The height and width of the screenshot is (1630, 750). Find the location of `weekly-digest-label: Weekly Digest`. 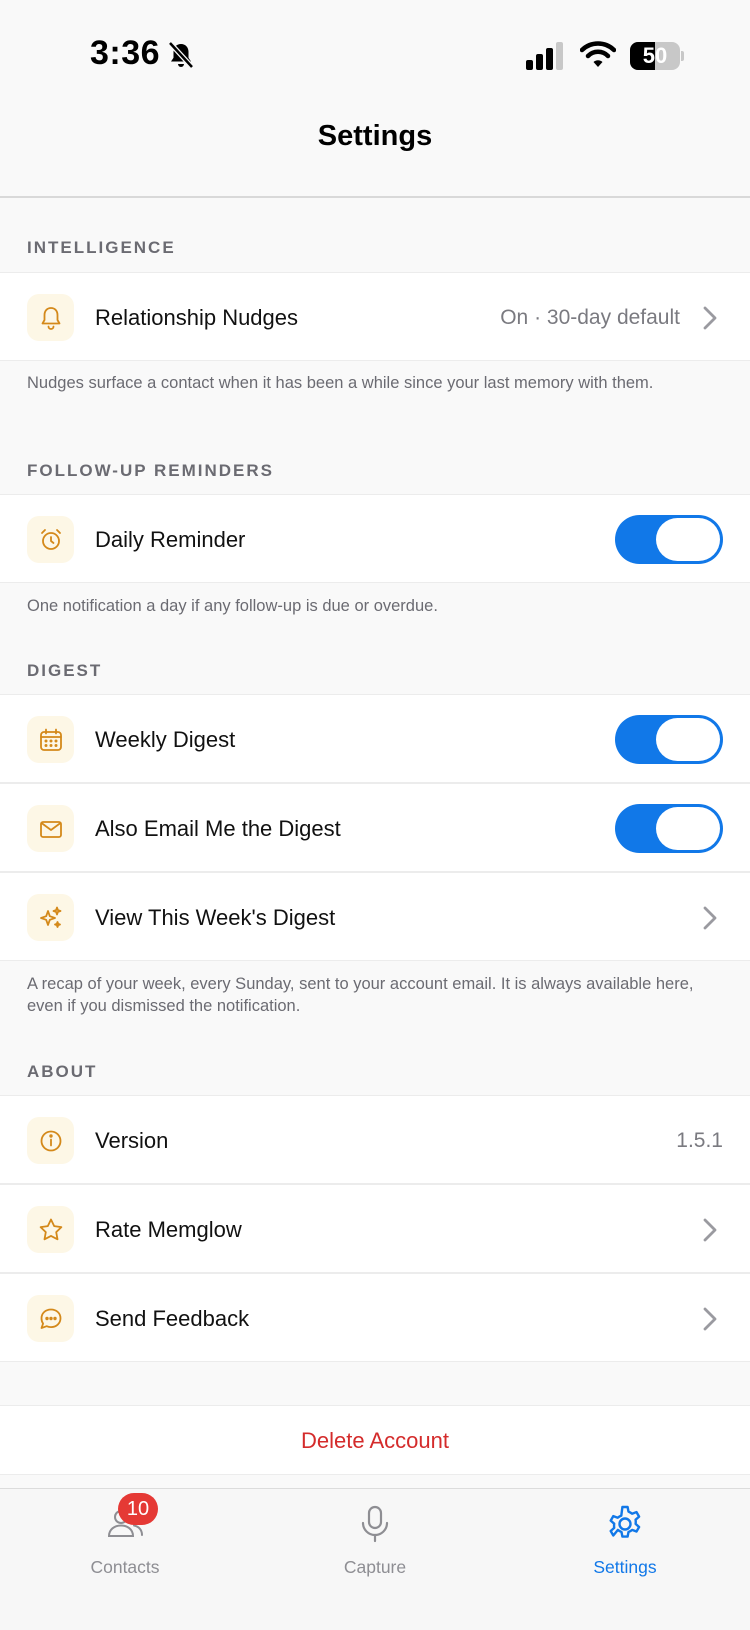

weekly-digest-label: Weekly Digest is located at coordinates (165, 739).